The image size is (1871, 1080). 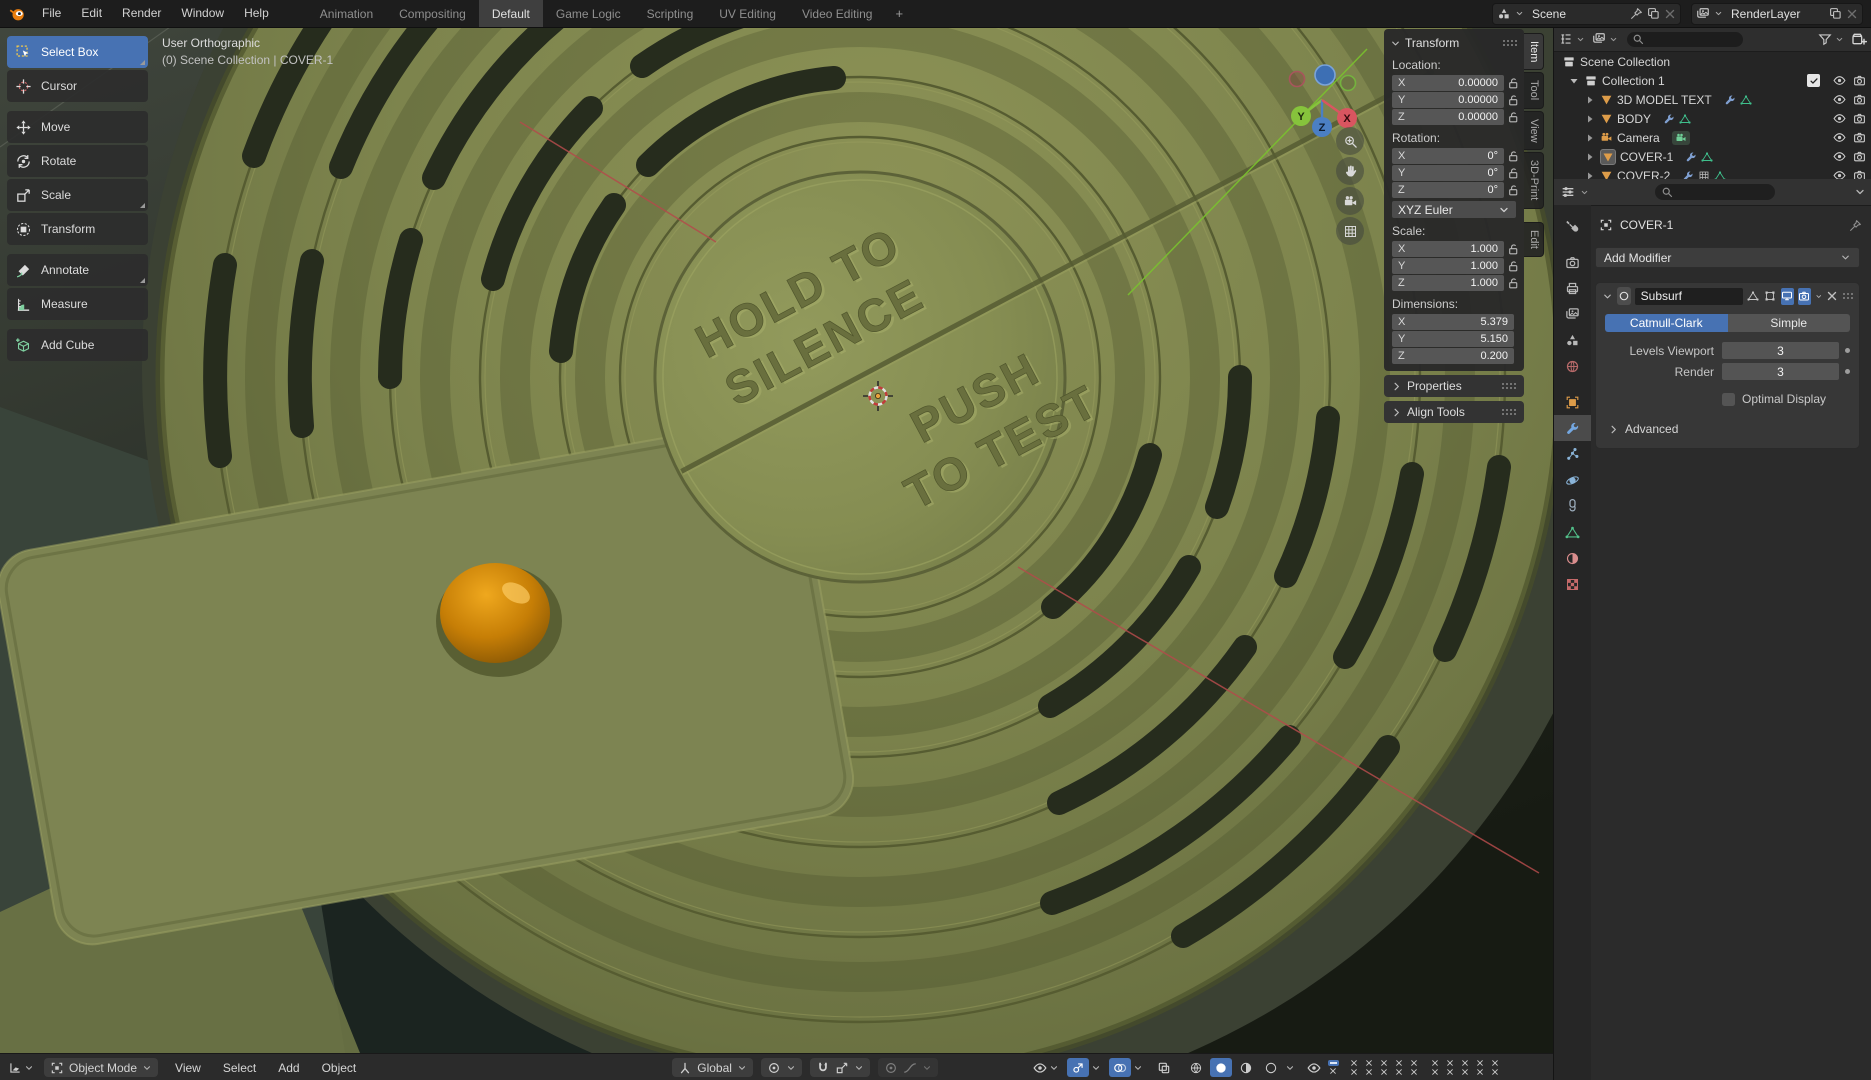 What do you see at coordinates (1572, 314) in the screenshot?
I see `tab-view-layer-properties` at bounding box center [1572, 314].